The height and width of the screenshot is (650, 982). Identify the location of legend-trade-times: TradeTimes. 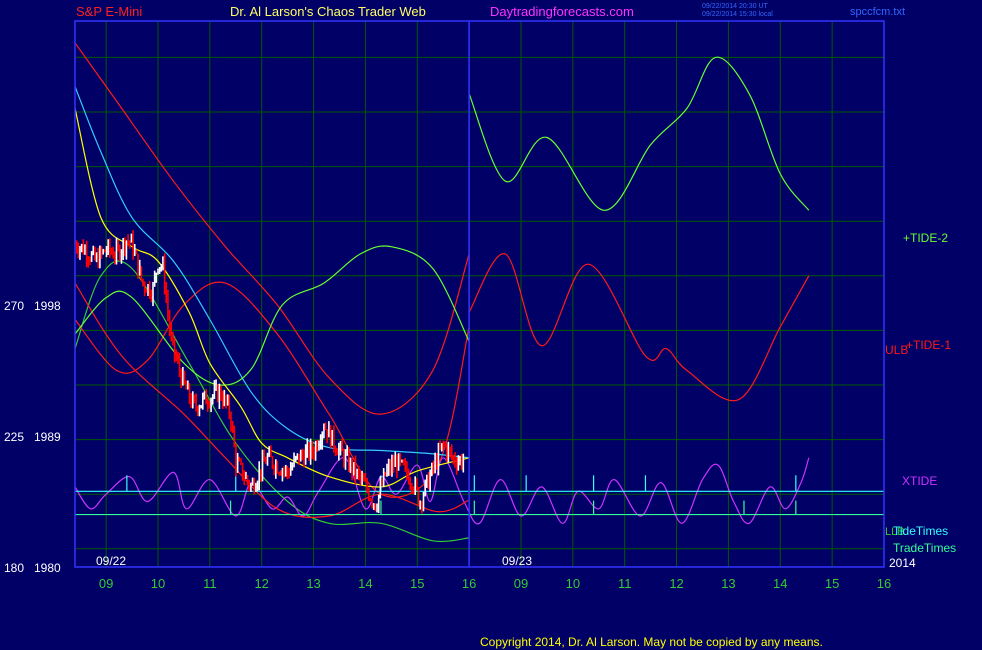
(924, 548).